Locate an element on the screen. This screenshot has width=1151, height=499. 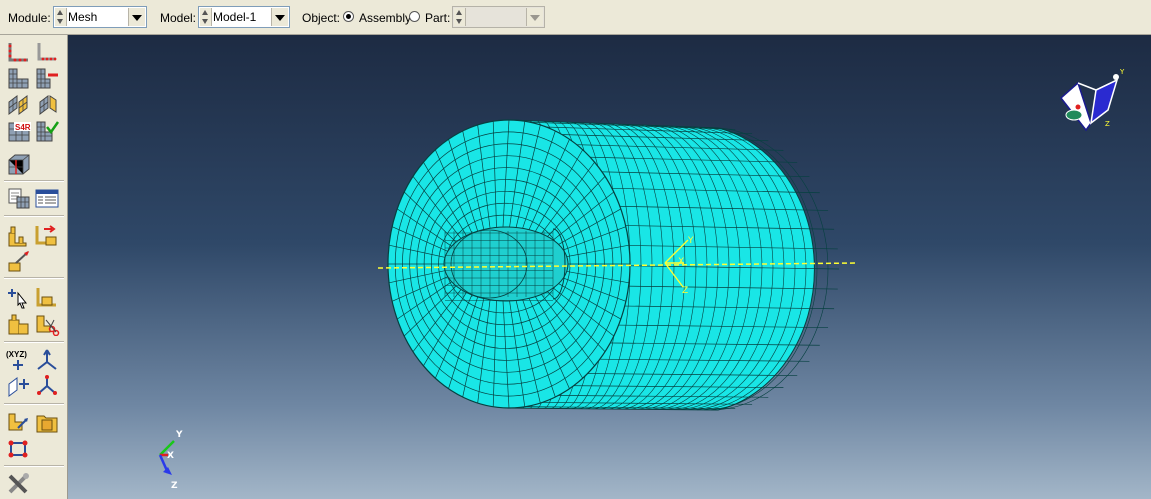
datum-csys-icon is located at coordinates (47, 385).